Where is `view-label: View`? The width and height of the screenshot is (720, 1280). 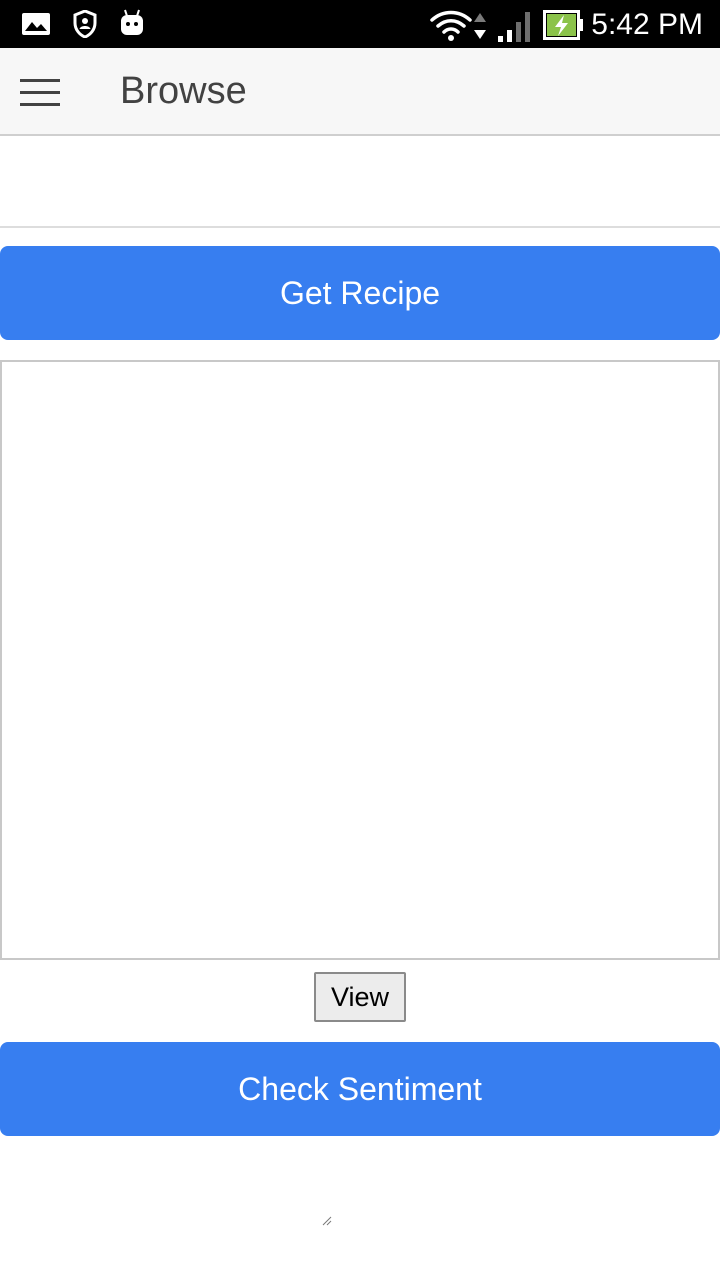 view-label: View is located at coordinates (360, 996).